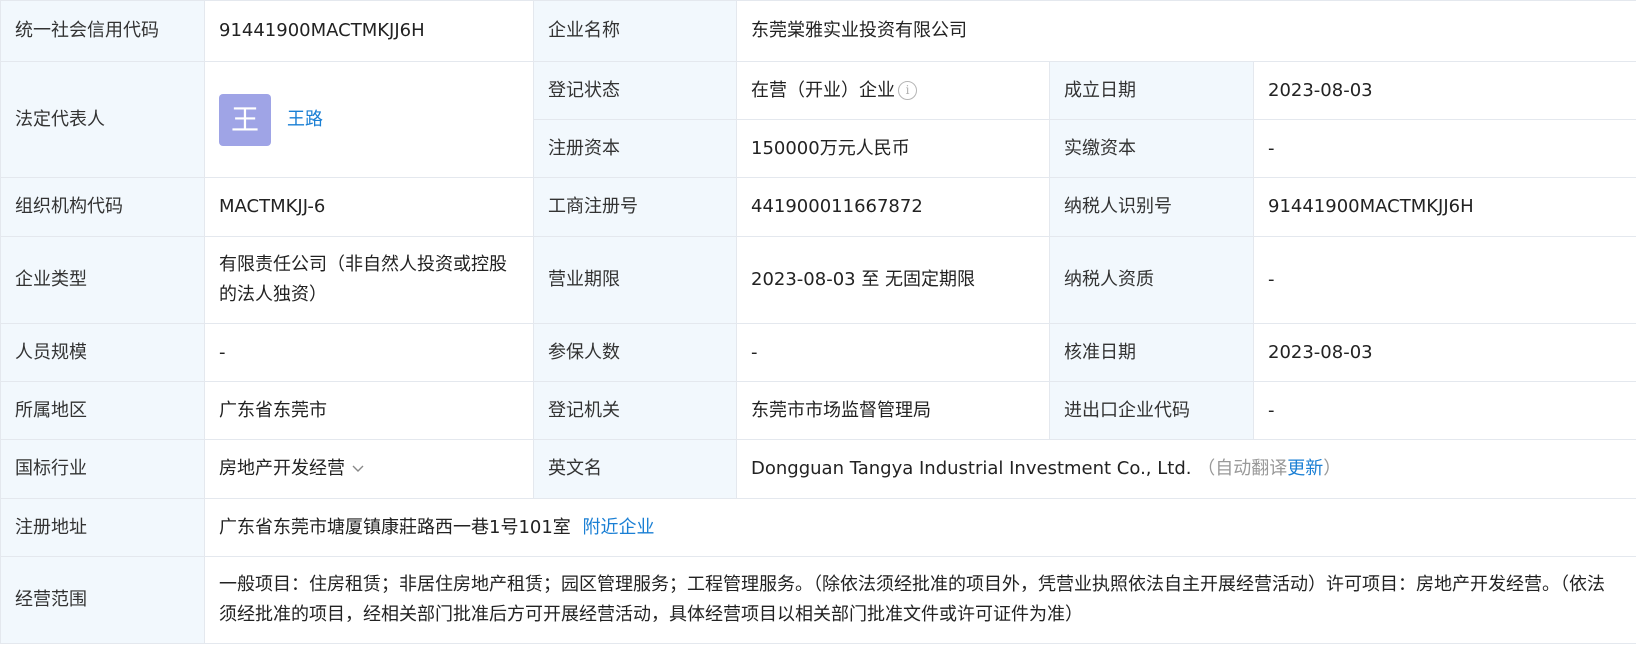 This screenshot has width=1636, height=671. I want to click on info-icon: i, so click(907, 90).